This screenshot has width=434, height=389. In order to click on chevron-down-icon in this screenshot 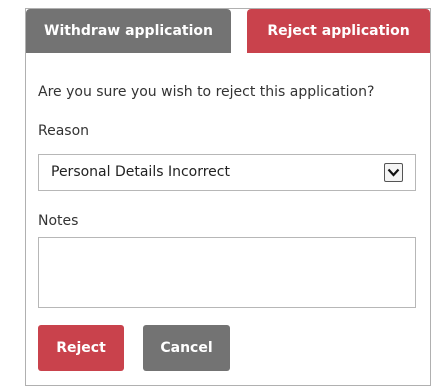, I will do `click(393, 172)`.